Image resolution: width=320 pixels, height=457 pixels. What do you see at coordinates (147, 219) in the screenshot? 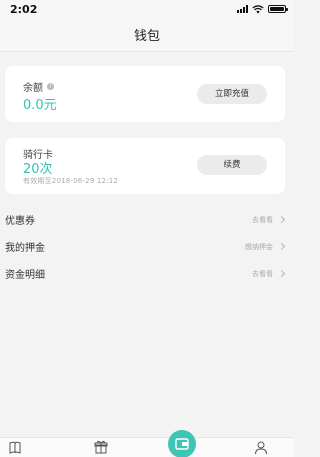
I see `list-item-coupons: 优惠券 去看看` at bounding box center [147, 219].